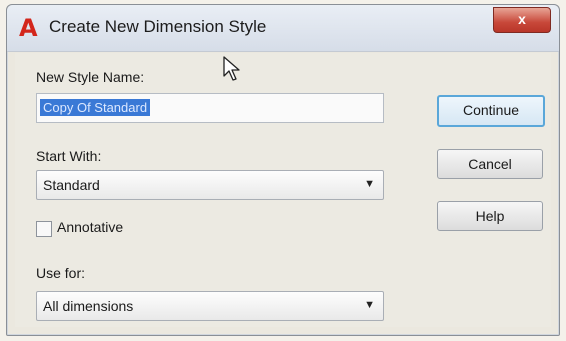 Image resolution: width=566 pixels, height=341 pixels. I want to click on use-for-dropdown: All dimensions ▼, so click(210, 306).